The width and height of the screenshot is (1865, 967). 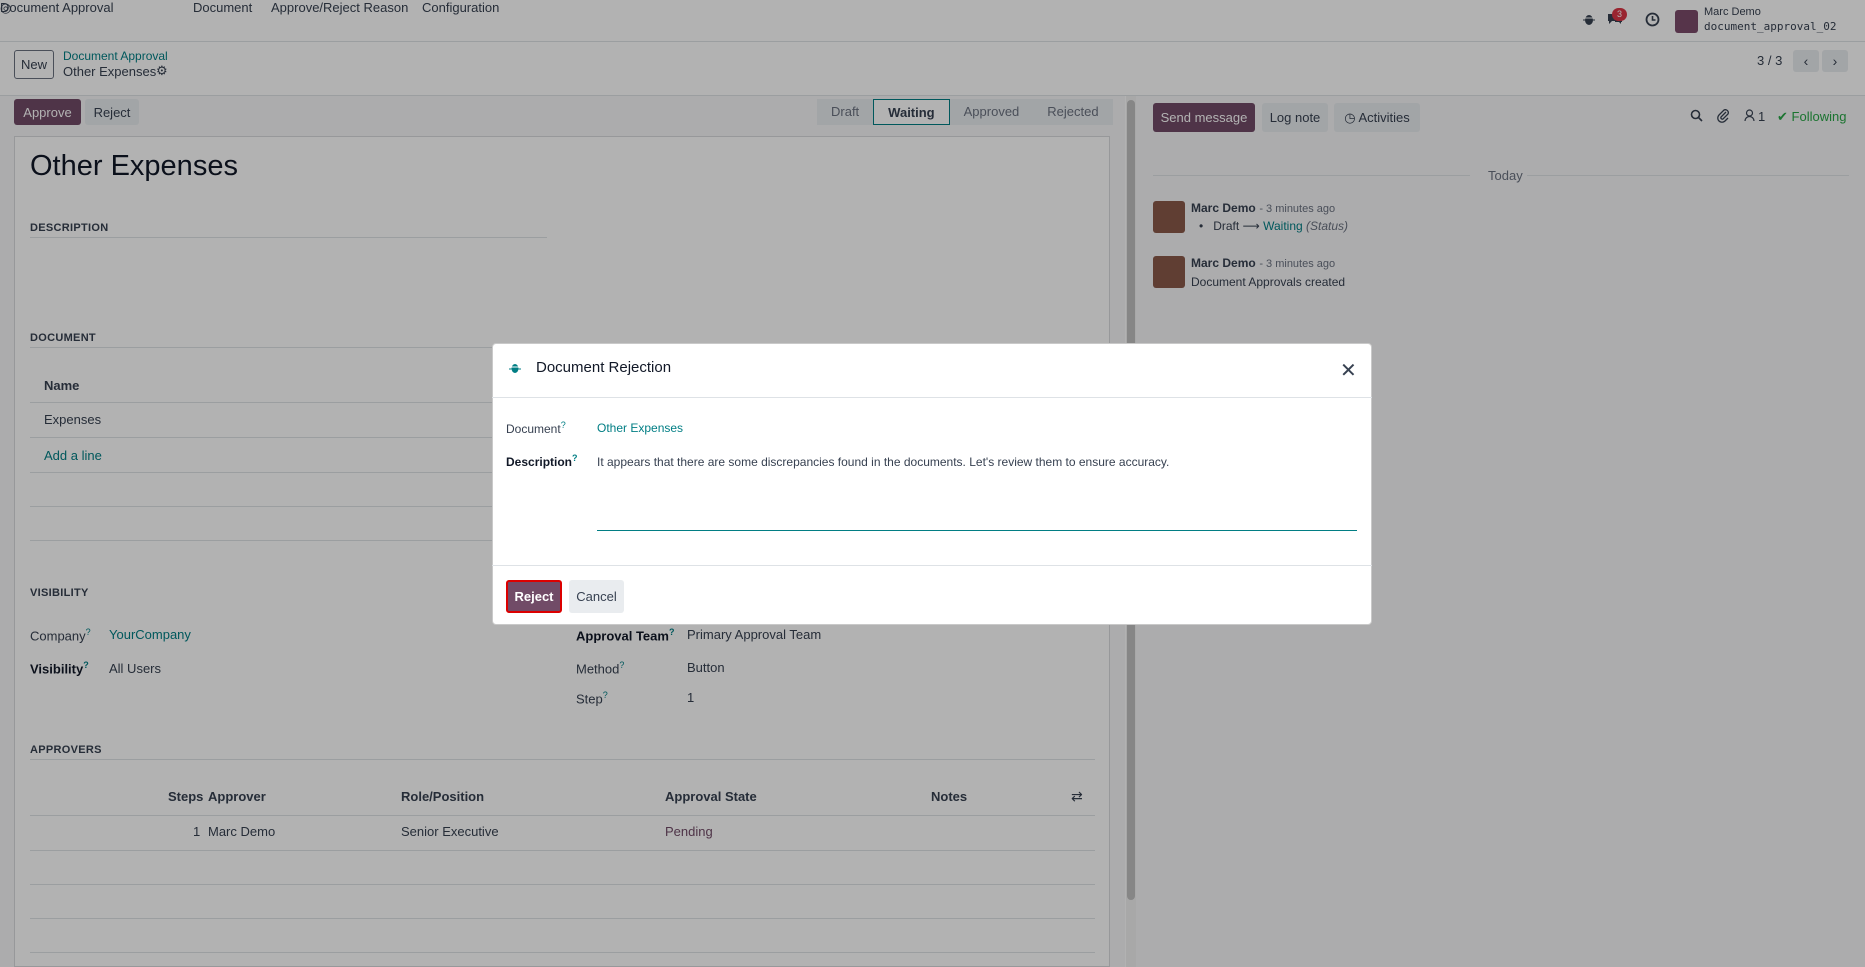 I want to click on cancel-button: Cancel, so click(x=596, y=596).